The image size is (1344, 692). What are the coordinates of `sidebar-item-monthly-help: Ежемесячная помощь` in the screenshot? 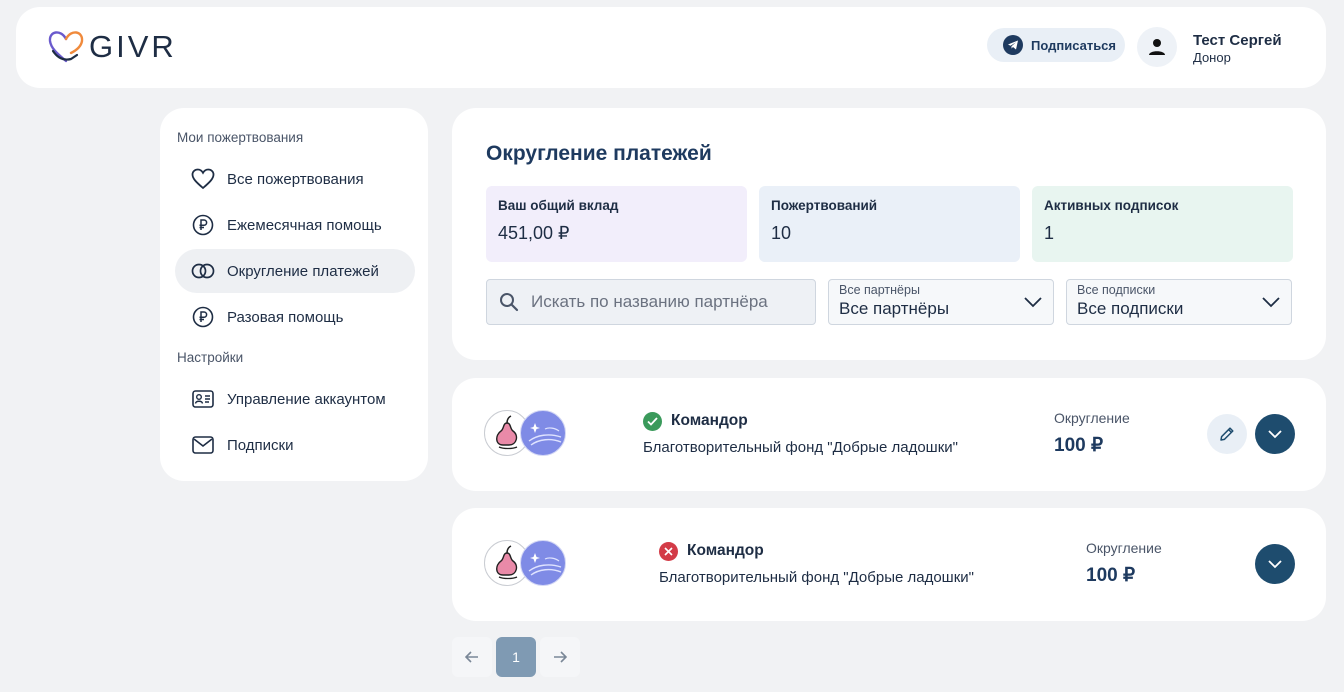 It's located at (295, 225).